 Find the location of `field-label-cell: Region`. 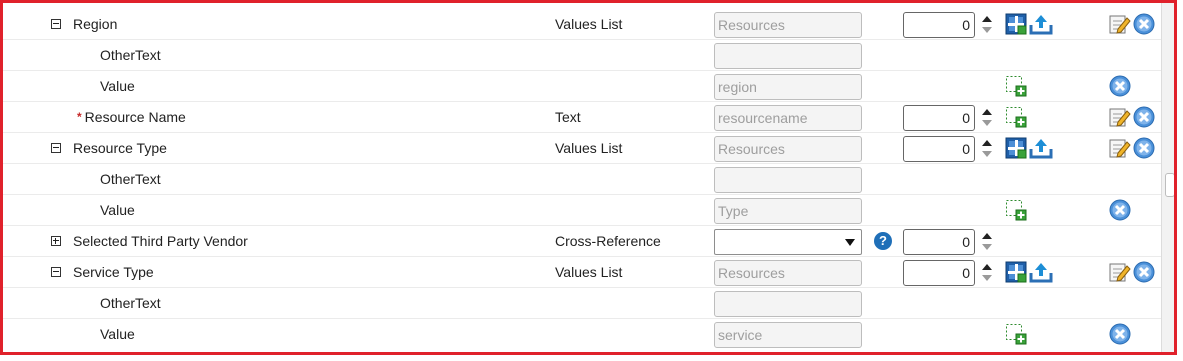

field-label-cell: Region is located at coordinates (84, 24).